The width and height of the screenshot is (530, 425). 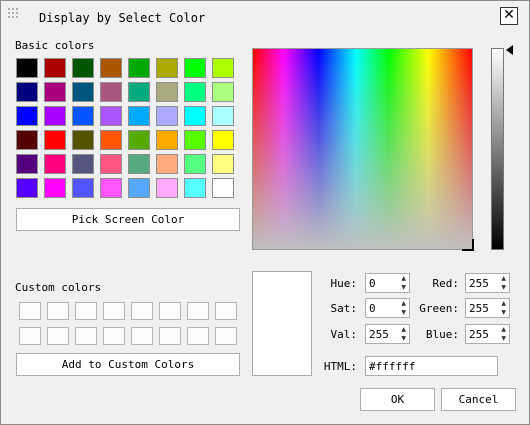 What do you see at coordinates (497, 149) in the screenshot?
I see `value-slider` at bounding box center [497, 149].